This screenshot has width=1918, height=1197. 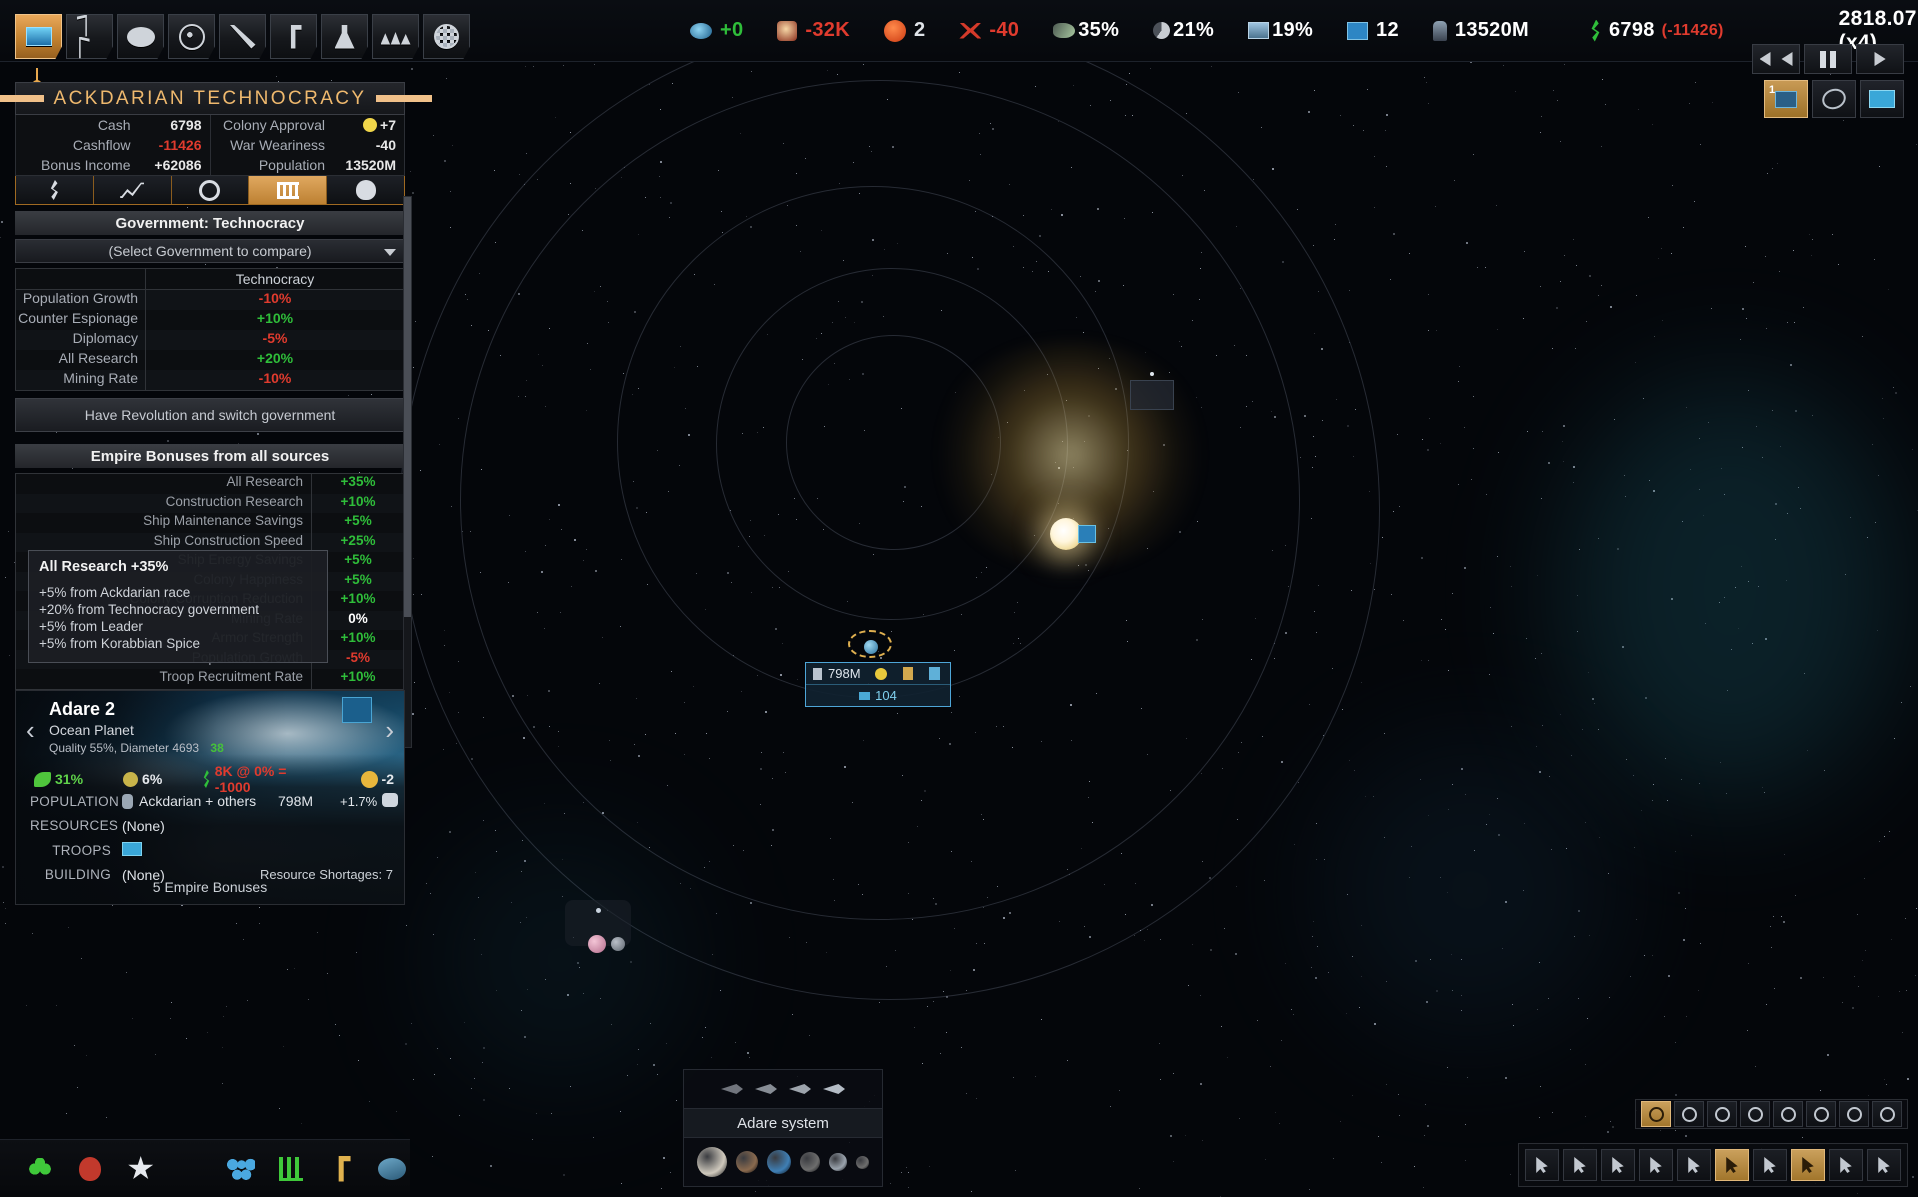 I want to click on tab-galaxy, so click(x=191, y=36).